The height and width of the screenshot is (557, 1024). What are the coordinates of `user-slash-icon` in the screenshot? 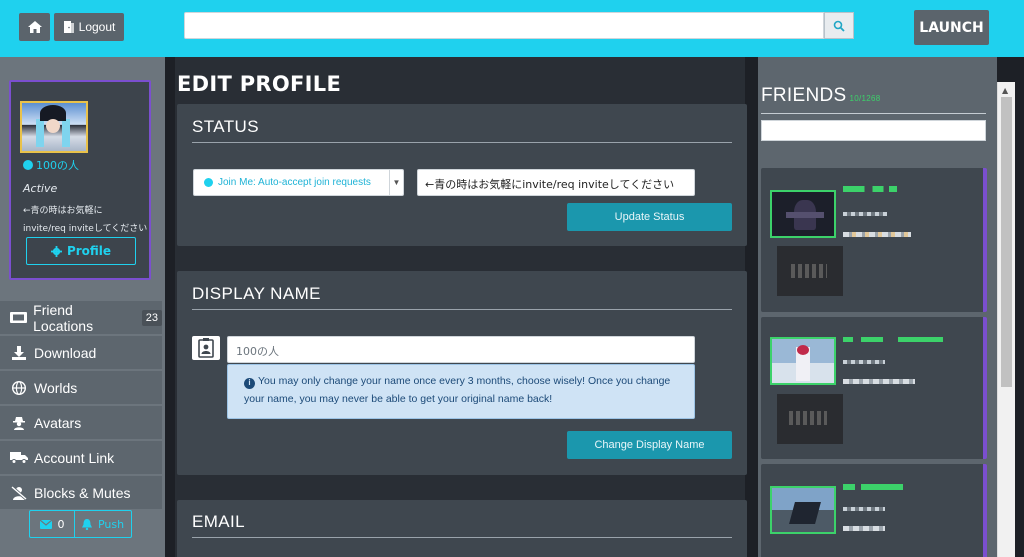 It's located at (19, 492).